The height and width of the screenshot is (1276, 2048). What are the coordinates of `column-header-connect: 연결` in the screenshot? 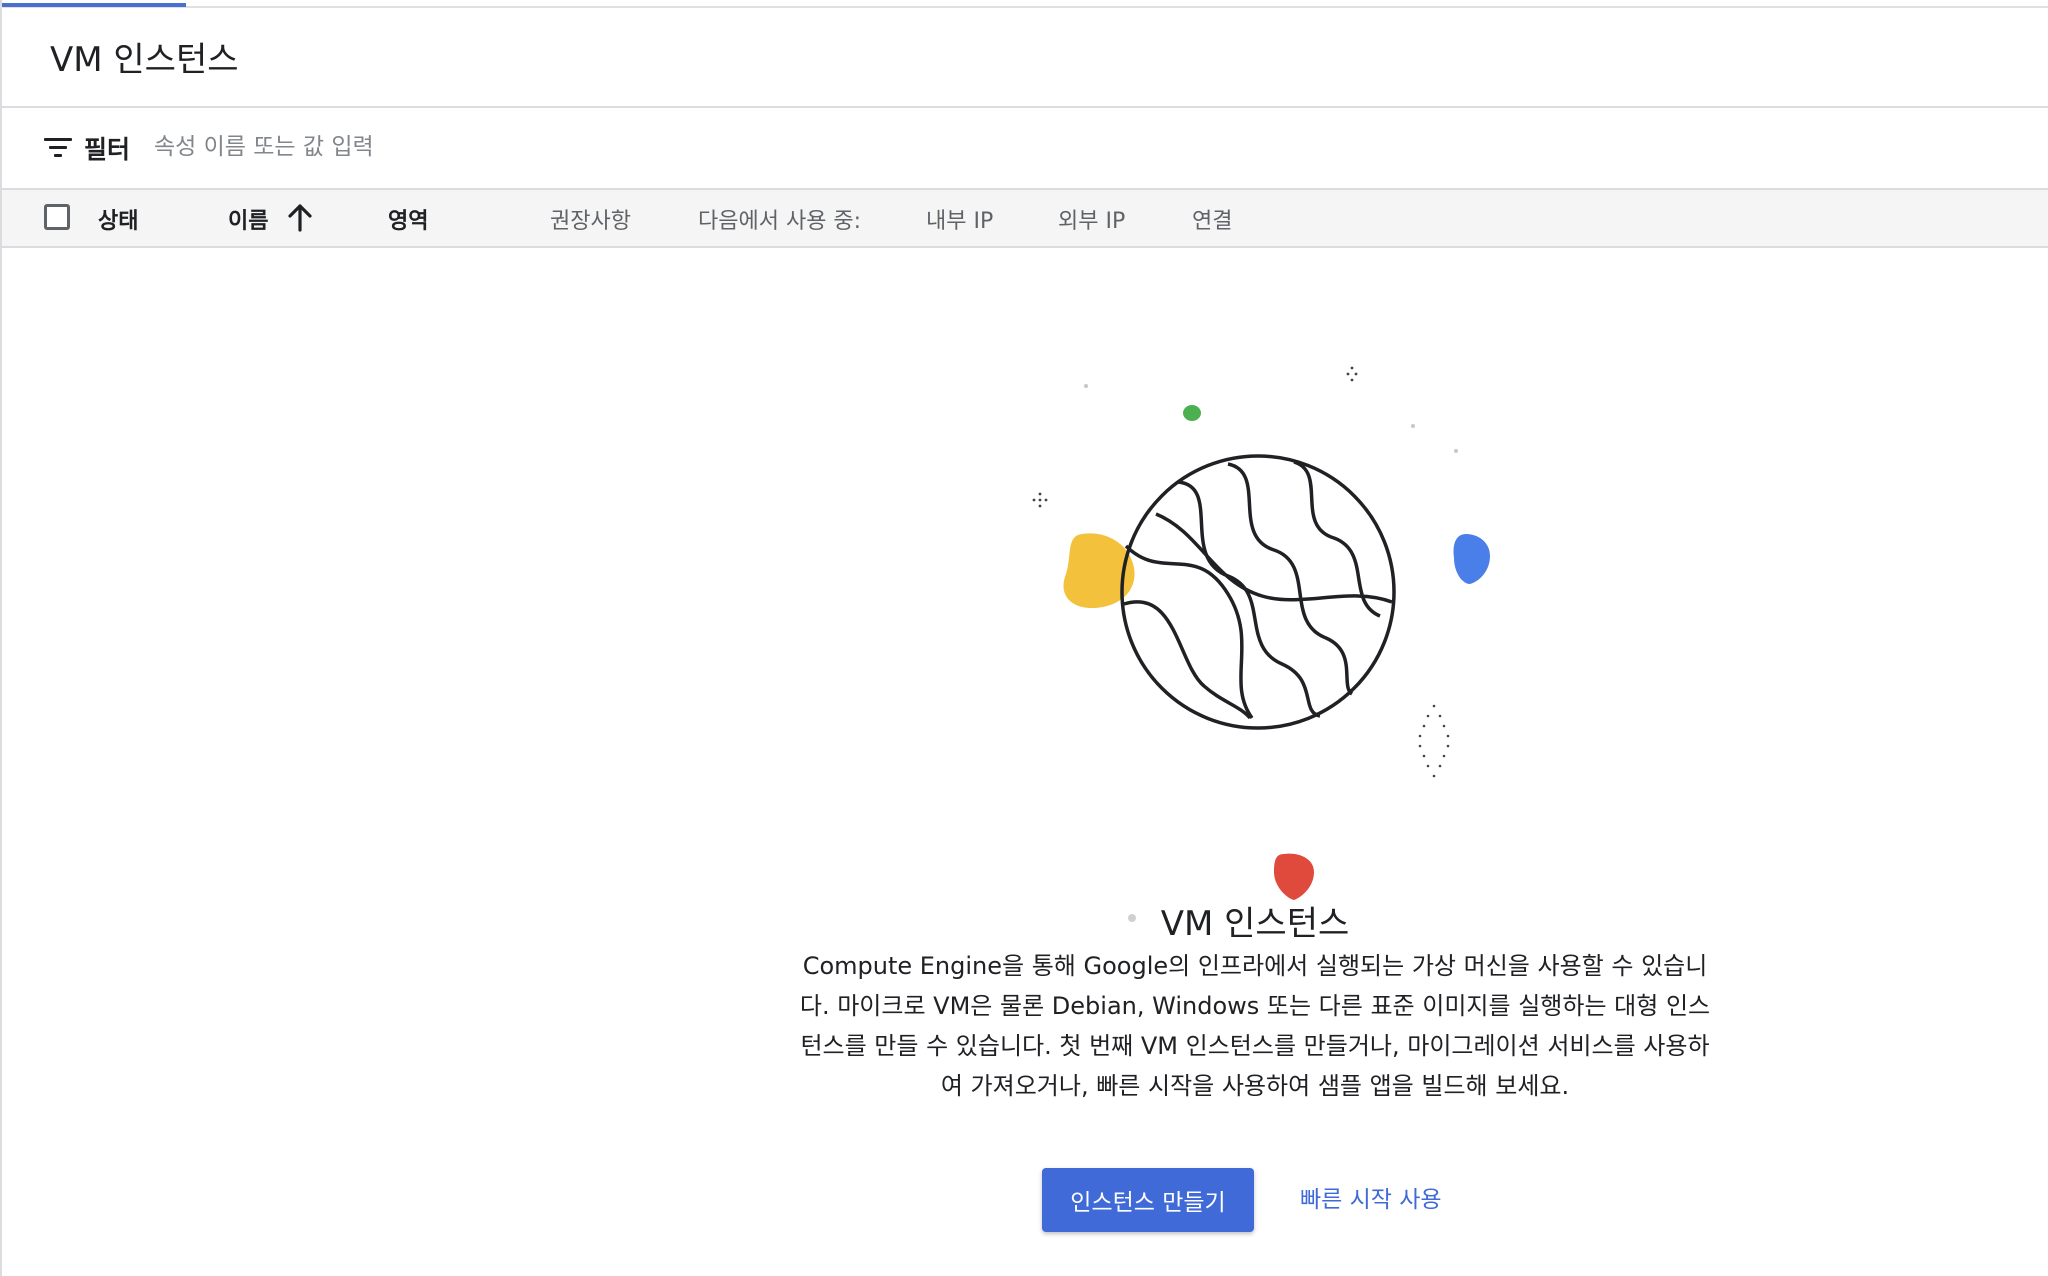 It's located at (1212, 221).